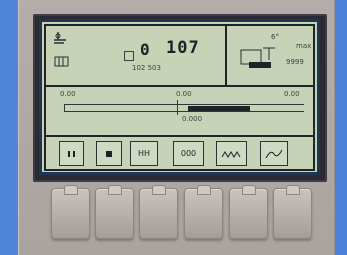 The image size is (347, 255). Describe the element at coordinates (179, 25) in the screenshot. I see `lcd-frame-top` at that location.